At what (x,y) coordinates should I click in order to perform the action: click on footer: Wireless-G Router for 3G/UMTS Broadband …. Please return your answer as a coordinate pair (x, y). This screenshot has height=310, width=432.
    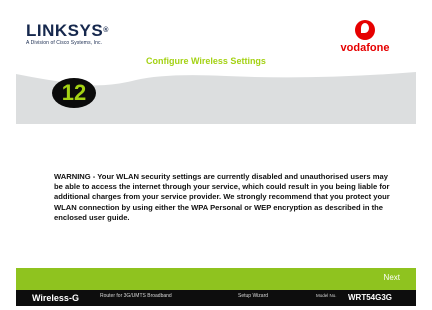
    Looking at the image, I should click on (216, 298).